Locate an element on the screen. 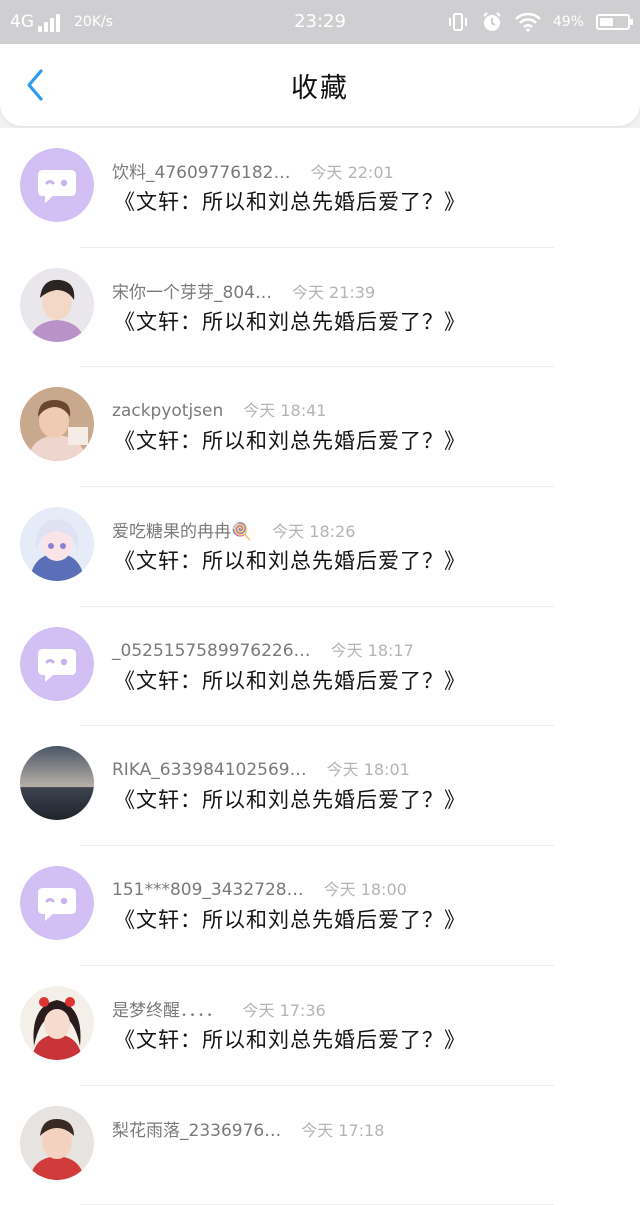  timestamp: 今天 17:36 is located at coordinates (284, 1009).